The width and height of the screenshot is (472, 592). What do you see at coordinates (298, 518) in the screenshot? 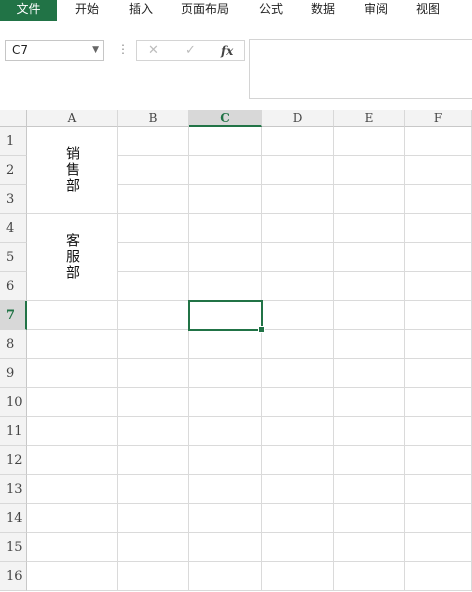
I see `cell-d14` at bounding box center [298, 518].